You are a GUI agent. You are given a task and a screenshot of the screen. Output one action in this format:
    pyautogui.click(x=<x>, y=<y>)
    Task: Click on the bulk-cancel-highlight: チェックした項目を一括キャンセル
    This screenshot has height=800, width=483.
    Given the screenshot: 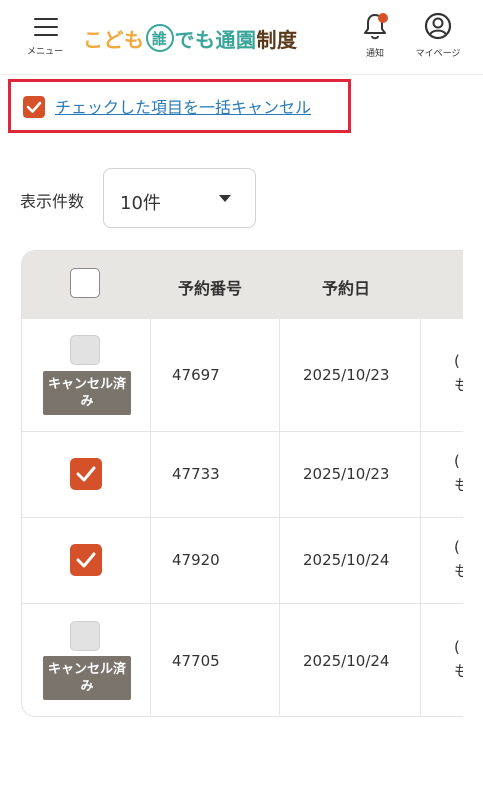 What is the action you would take?
    pyautogui.click(x=179, y=106)
    